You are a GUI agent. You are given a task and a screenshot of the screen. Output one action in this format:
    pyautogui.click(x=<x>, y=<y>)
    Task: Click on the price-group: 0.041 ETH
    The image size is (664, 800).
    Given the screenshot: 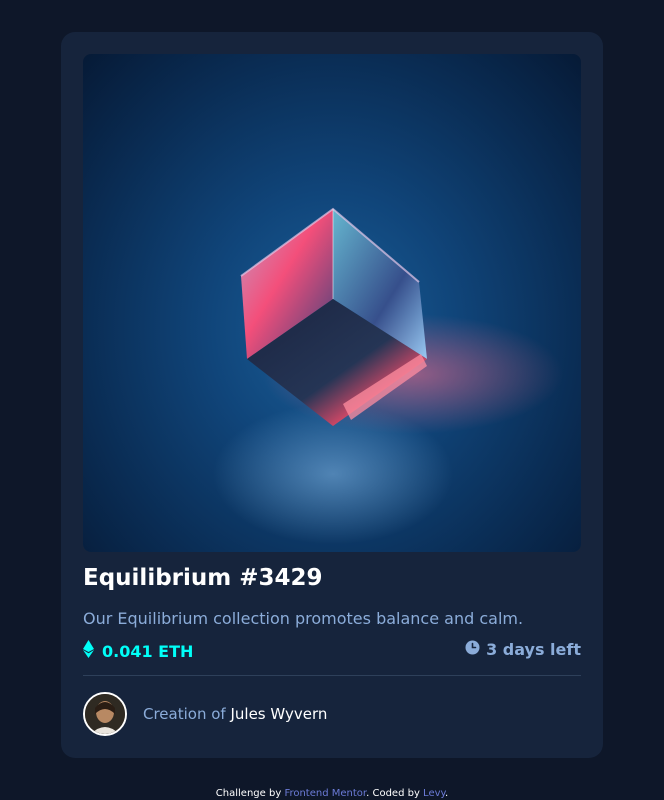 What is the action you would take?
    pyautogui.click(x=138, y=651)
    